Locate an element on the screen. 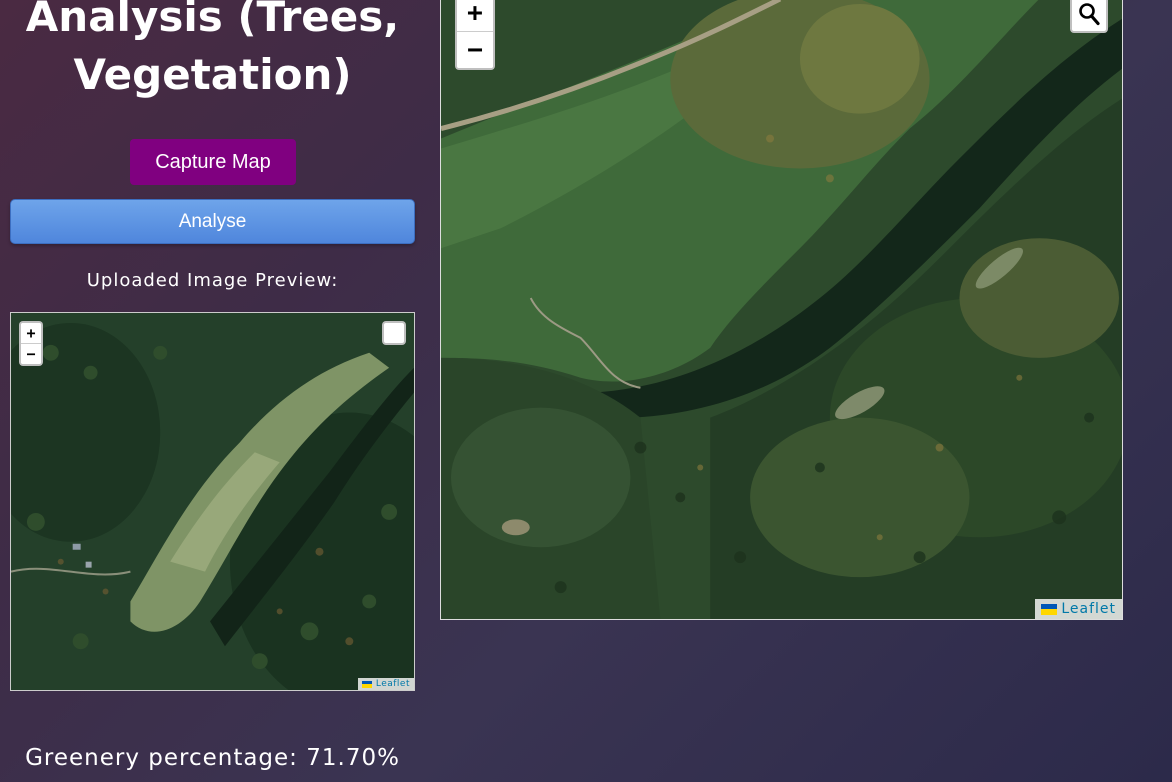 Image resolution: width=1172 pixels, height=782 pixels. main-attribution-link: Leaflet is located at coordinates (1078, 609).